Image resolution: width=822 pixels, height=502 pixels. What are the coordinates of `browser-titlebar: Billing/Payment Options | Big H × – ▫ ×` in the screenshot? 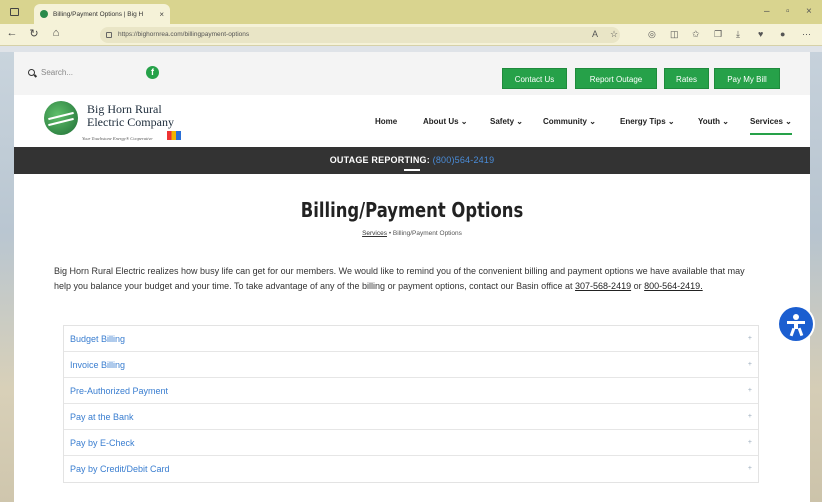 It's located at (411, 12).